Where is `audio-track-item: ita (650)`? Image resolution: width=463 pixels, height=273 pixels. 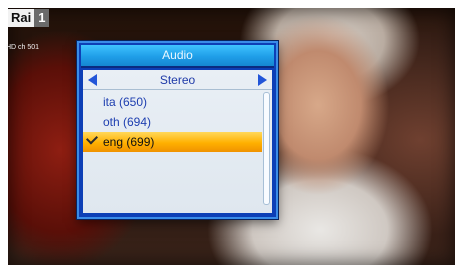
audio-track-item: ita (650) is located at coordinates (172, 102).